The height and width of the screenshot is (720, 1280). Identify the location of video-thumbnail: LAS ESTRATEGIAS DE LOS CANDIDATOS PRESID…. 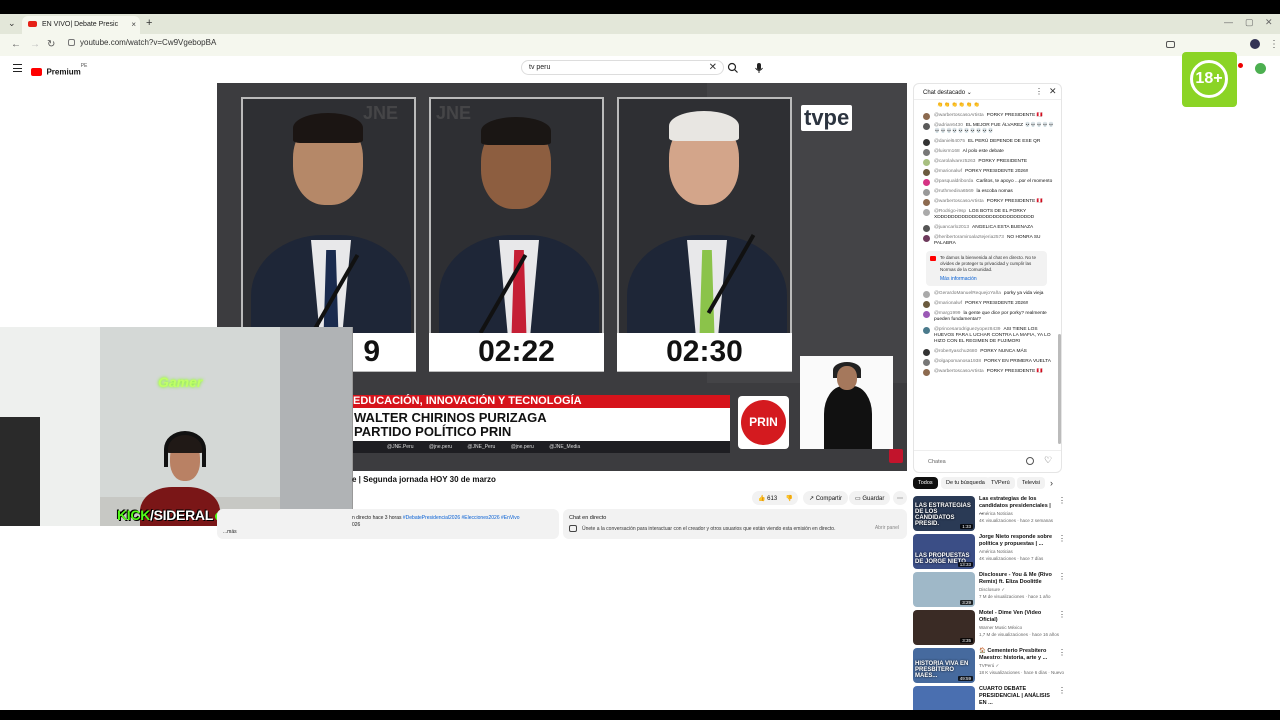
(944, 513).